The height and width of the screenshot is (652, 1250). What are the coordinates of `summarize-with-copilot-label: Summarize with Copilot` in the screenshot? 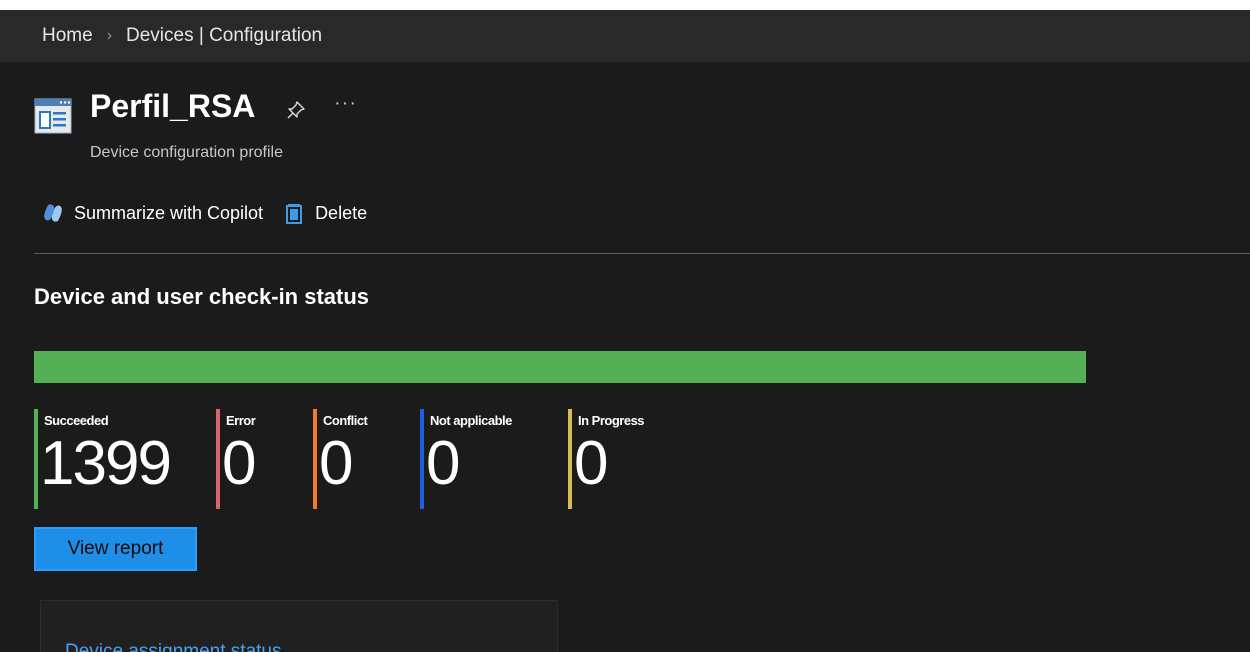 It's located at (169, 212).